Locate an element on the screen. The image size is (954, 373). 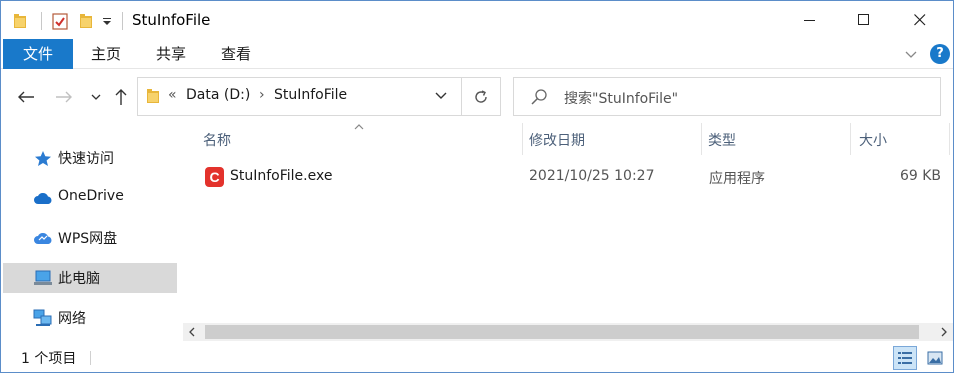
ribbon: 文件 主页 共享 查看 ? is located at coordinates (477, 54).